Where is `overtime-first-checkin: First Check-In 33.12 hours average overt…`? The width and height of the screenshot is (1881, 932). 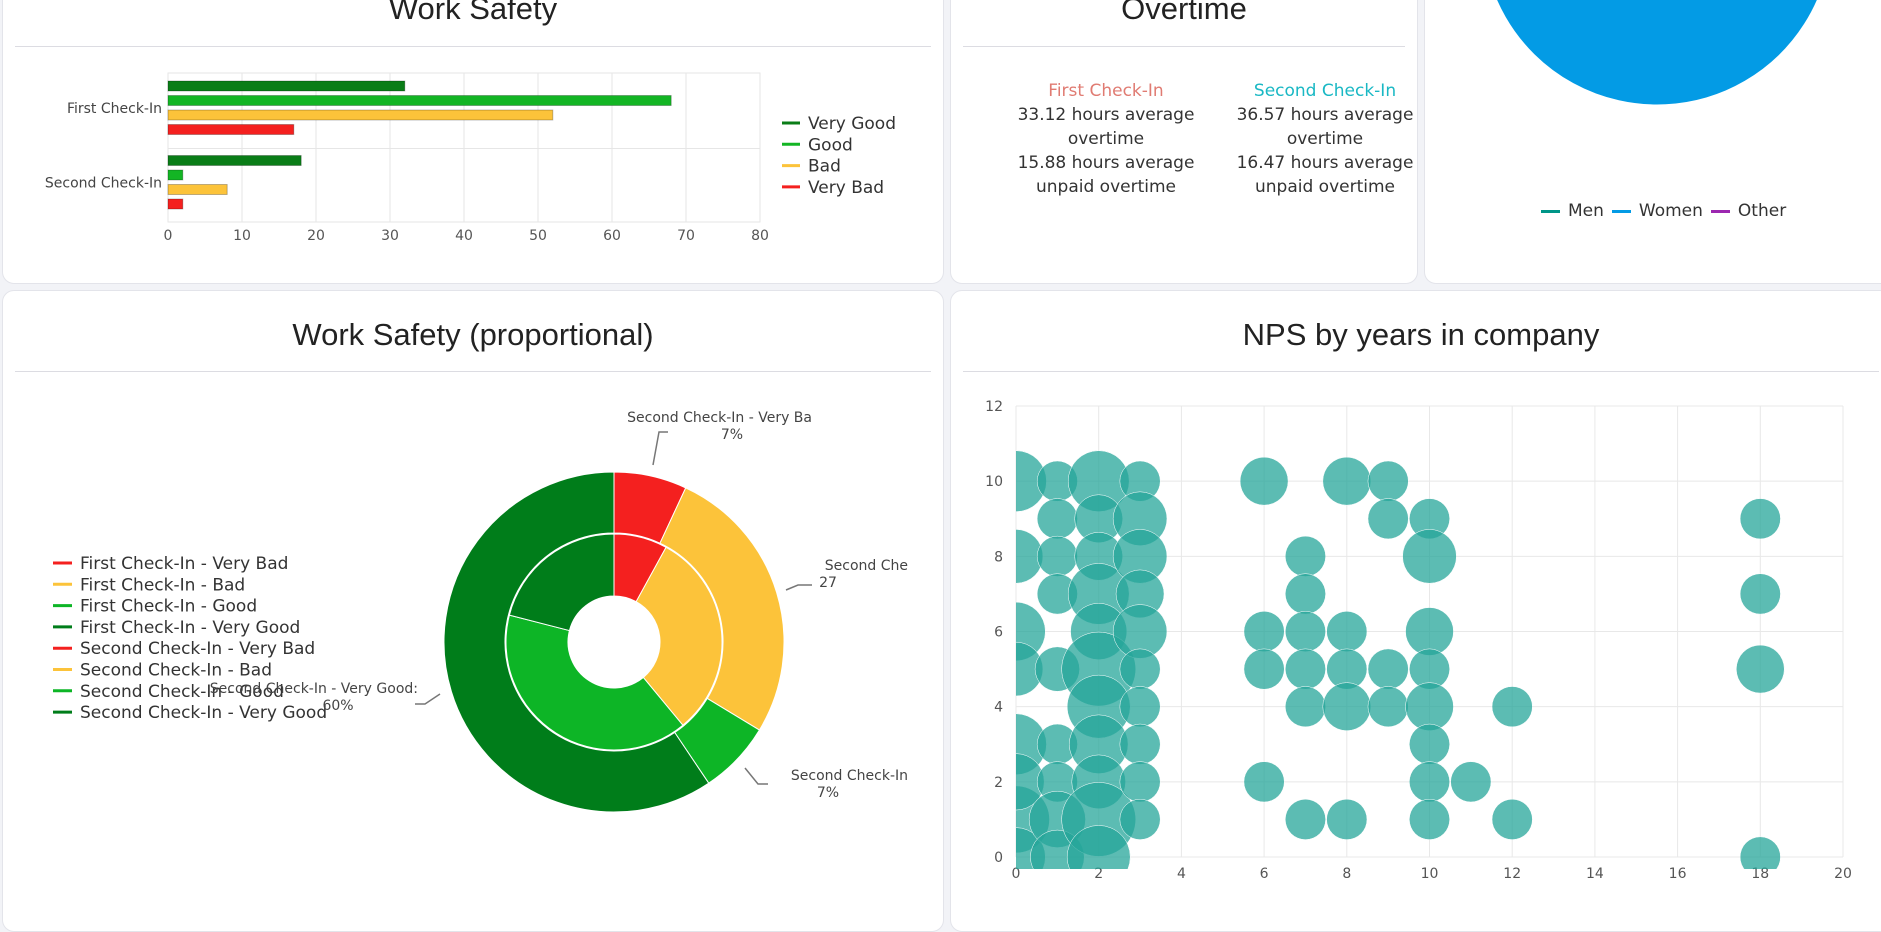 overtime-first-checkin: First Check-In 33.12 hours average overt… is located at coordinates (1106, 139).